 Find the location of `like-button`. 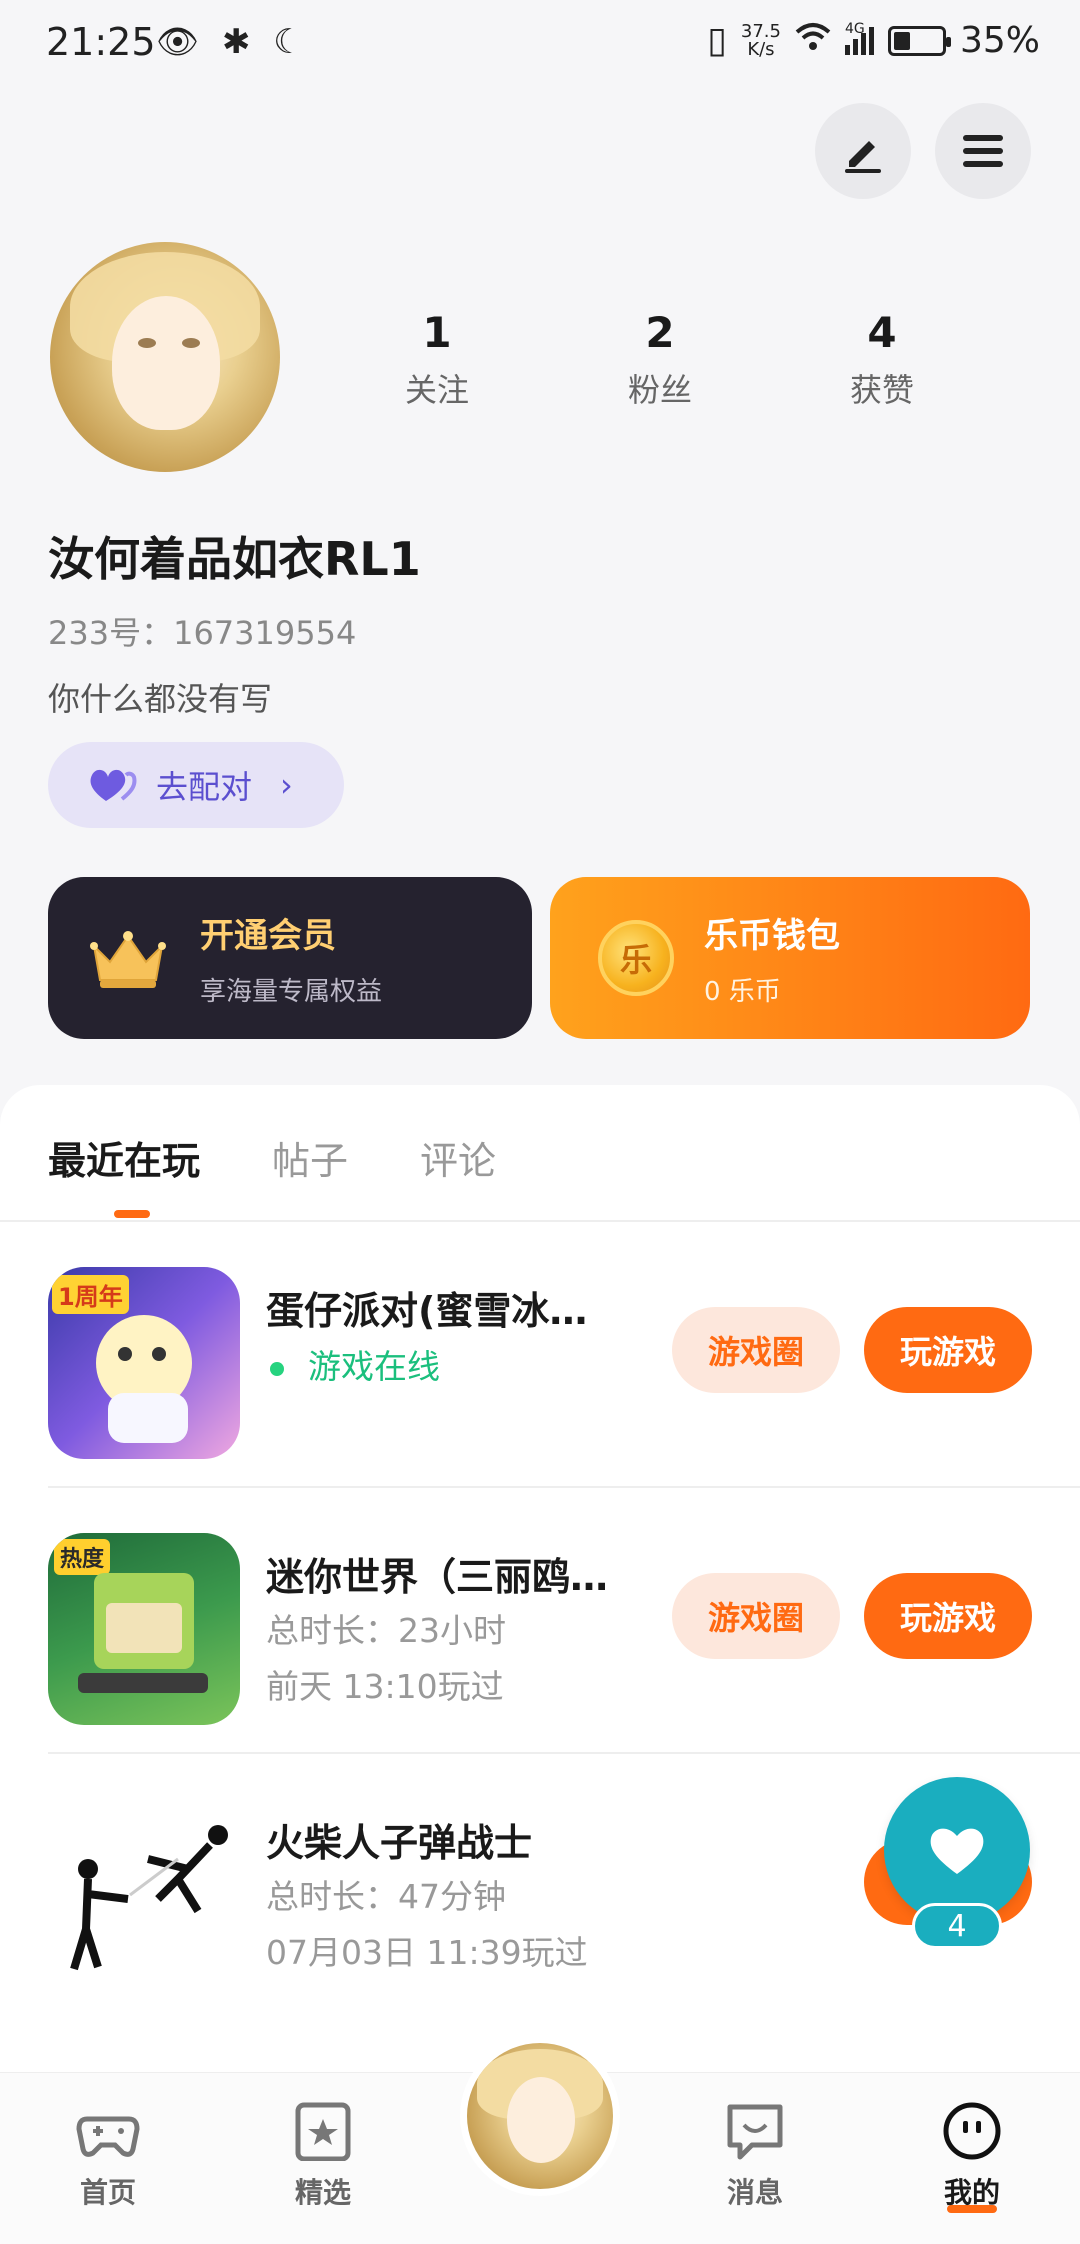

like-button is located at coordinates (957, 1850).